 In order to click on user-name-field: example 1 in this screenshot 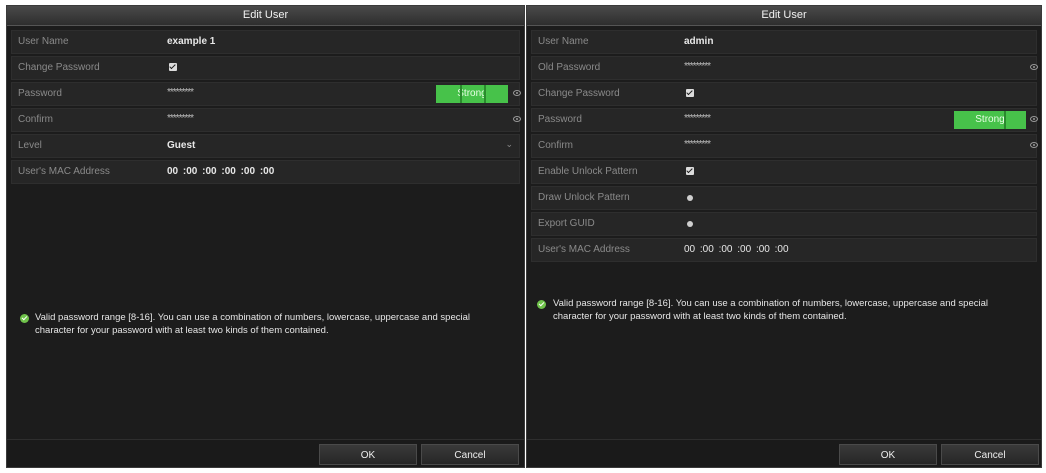, I will do `click(191, 42)`.